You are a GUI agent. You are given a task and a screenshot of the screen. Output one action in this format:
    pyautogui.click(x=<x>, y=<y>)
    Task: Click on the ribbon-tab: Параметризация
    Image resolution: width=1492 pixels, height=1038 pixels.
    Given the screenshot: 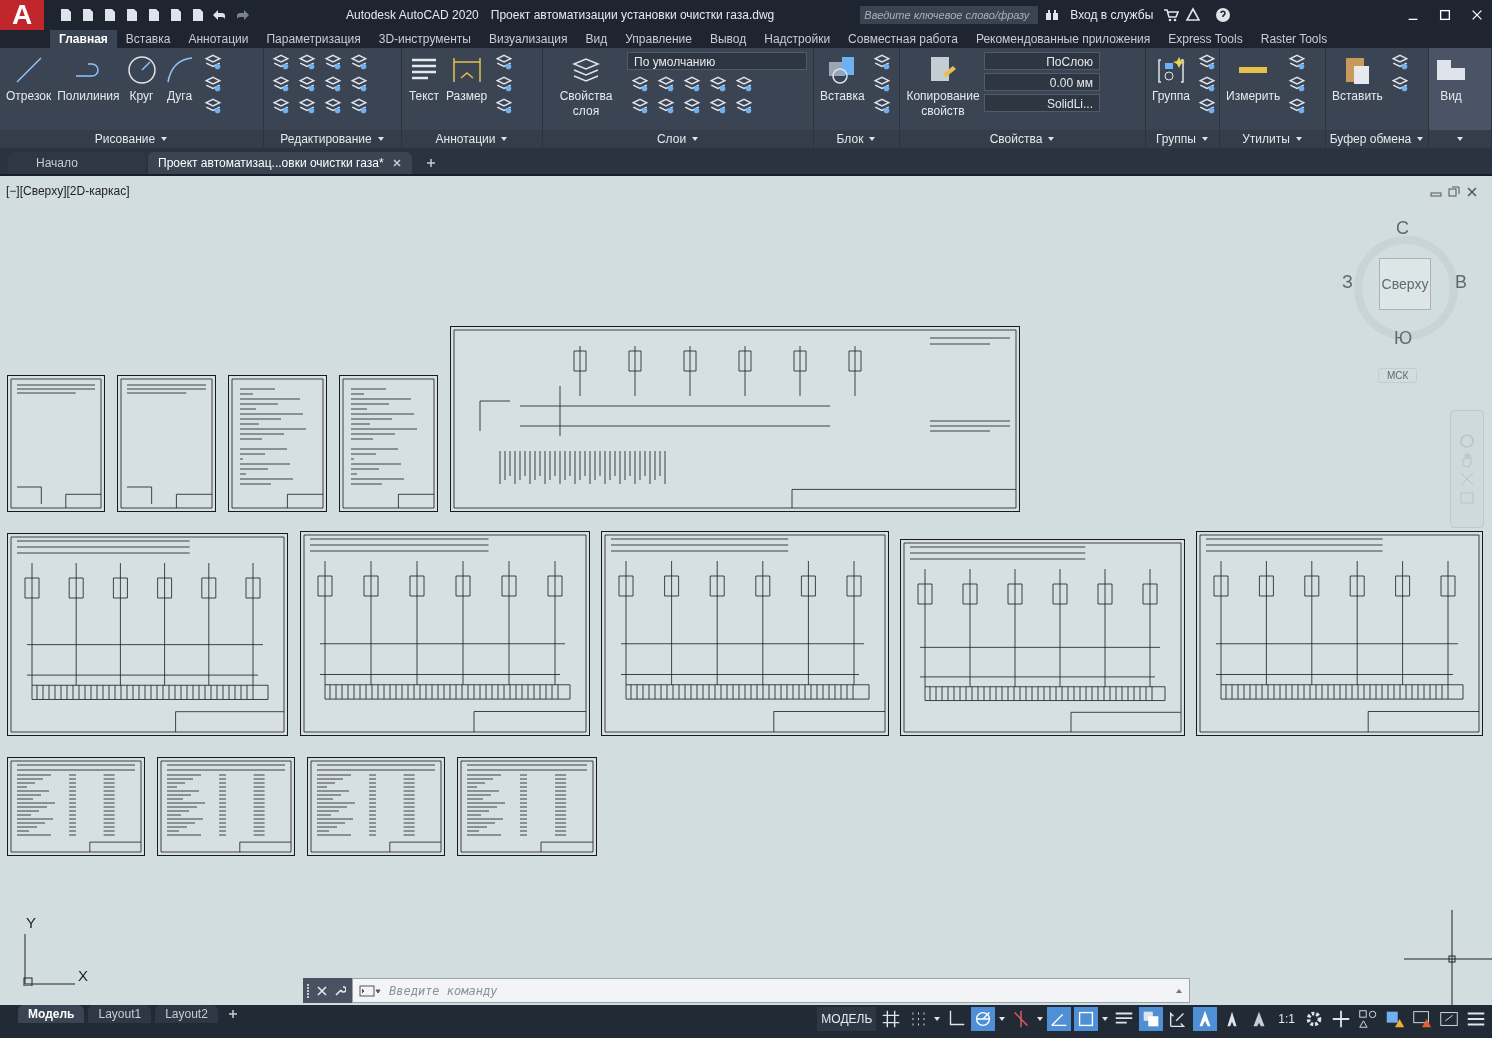 What is the action you would take?
    pyautogui.click(x=313, y=39)
    